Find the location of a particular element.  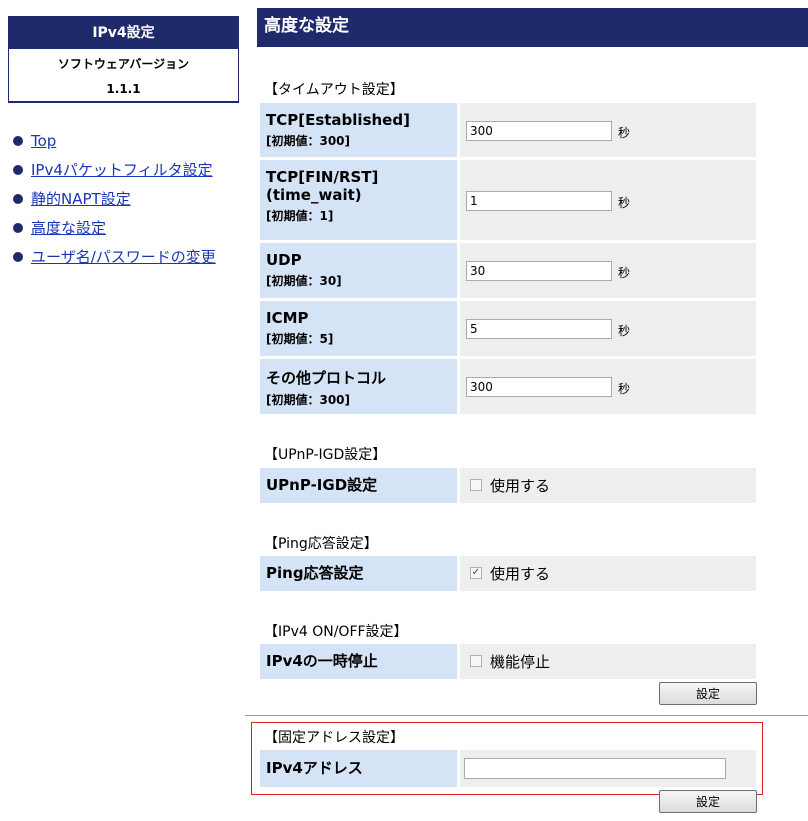

tcp-fin-rst-input is located at coordinates (539, 201).